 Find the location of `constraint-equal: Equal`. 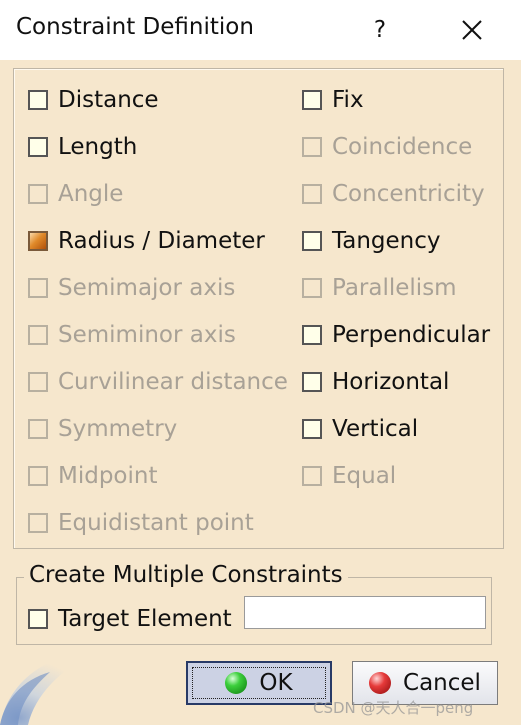

constraint-equal: Equal is located at coordinates (349, 476).